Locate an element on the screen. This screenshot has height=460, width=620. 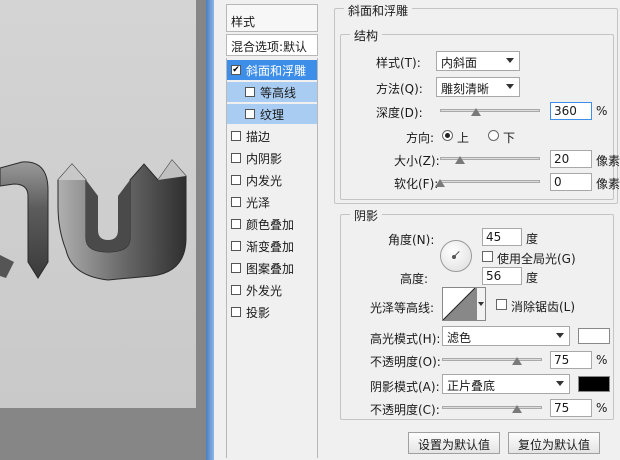
reset-default-label: 复位为默认值 is located at coordinates (553, 445).